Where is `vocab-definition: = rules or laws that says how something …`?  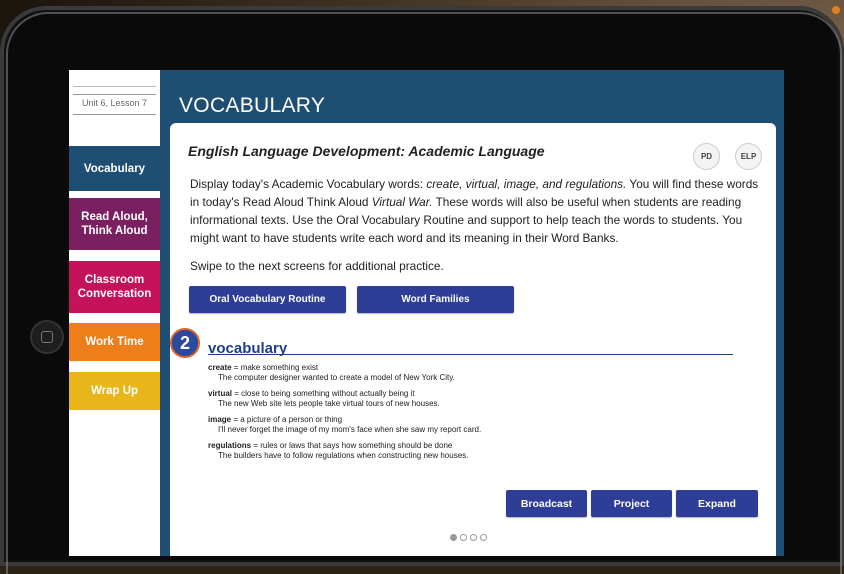
vocab-definition: = rules or laws that says how something … is located at coordinates (352, 445).